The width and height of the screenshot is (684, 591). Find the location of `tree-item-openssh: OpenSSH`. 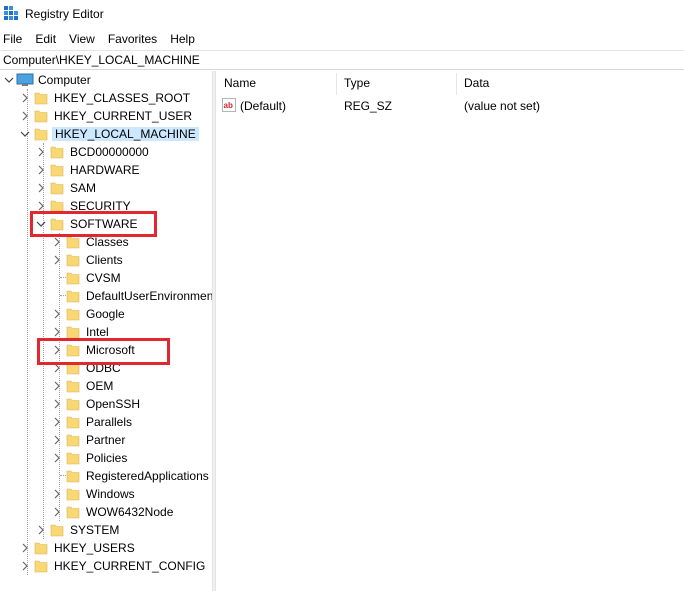

tree-item-openssh: OpenSSH is located at coordinates (106, 404).